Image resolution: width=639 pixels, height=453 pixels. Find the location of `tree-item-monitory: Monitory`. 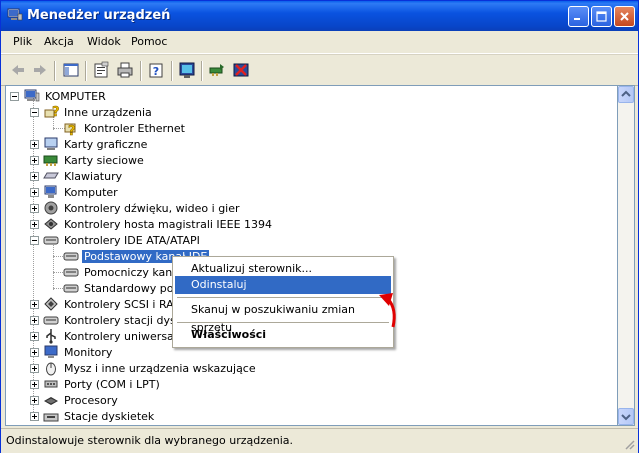

tree-item-monitory: Monitory is located at coordinates (78, 352).